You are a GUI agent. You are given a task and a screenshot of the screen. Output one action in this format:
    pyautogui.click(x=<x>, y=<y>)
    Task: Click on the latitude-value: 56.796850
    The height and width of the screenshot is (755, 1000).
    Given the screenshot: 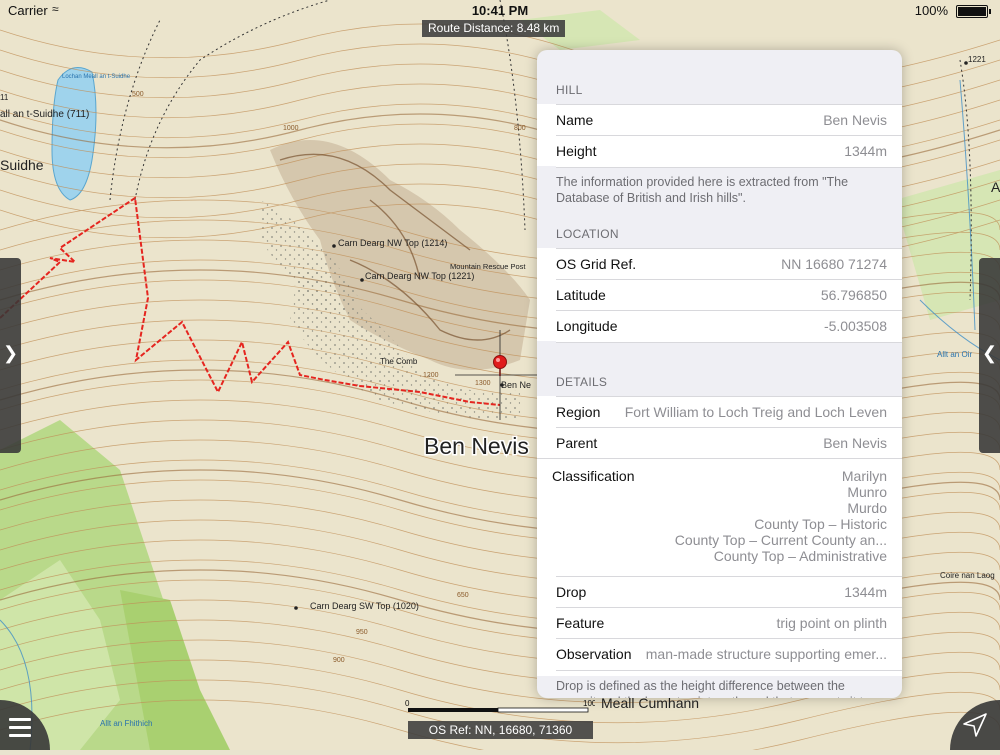 What is the action you would take?
    pyautogui.click(x=853, y=295)
    